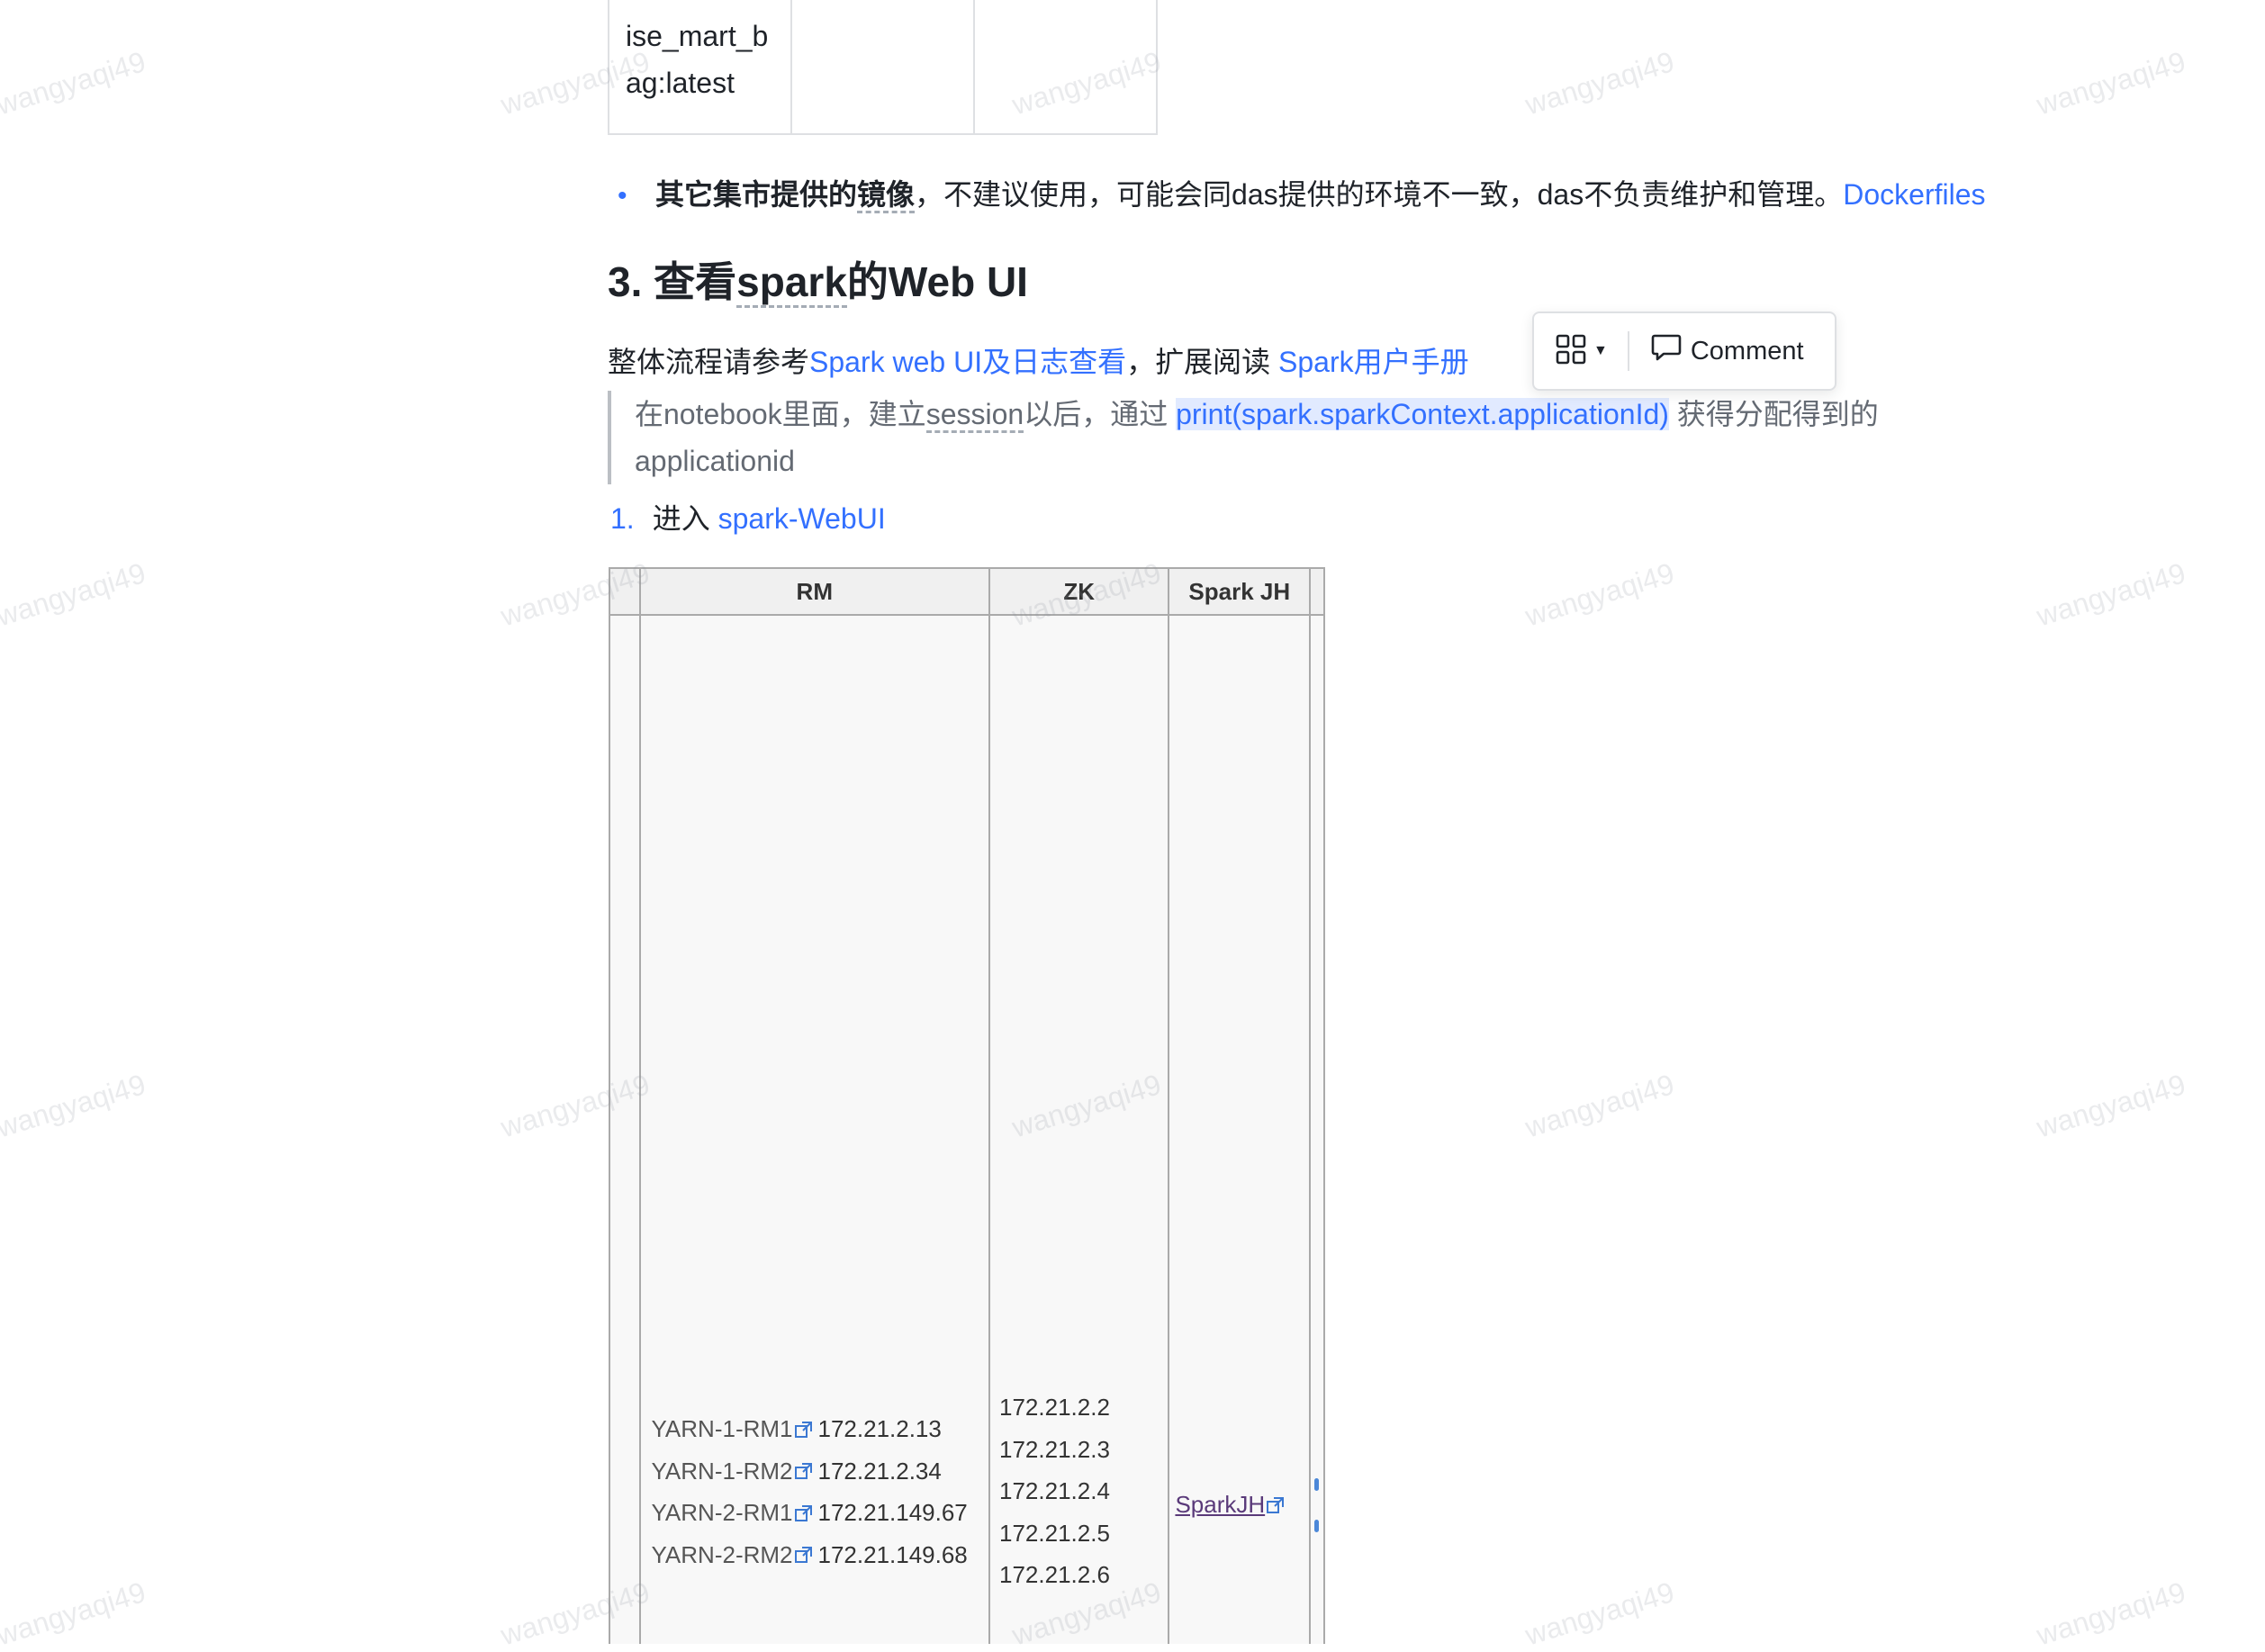 The width and height of the screenshot is (2265, 1652). I want to click on heading-suffix: 的Web UI, so click(937, 281).